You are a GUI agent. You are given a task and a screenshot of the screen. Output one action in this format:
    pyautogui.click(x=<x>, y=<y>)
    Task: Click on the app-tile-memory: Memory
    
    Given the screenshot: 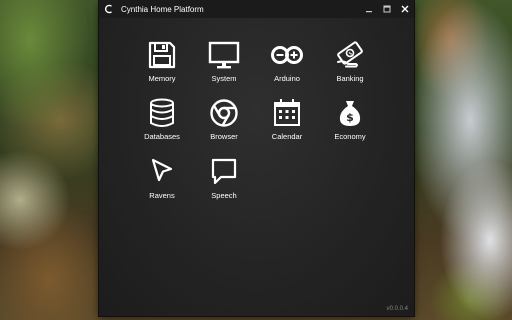 What is the action you would take?
    pyautogui.click(x=162, y=67)
    